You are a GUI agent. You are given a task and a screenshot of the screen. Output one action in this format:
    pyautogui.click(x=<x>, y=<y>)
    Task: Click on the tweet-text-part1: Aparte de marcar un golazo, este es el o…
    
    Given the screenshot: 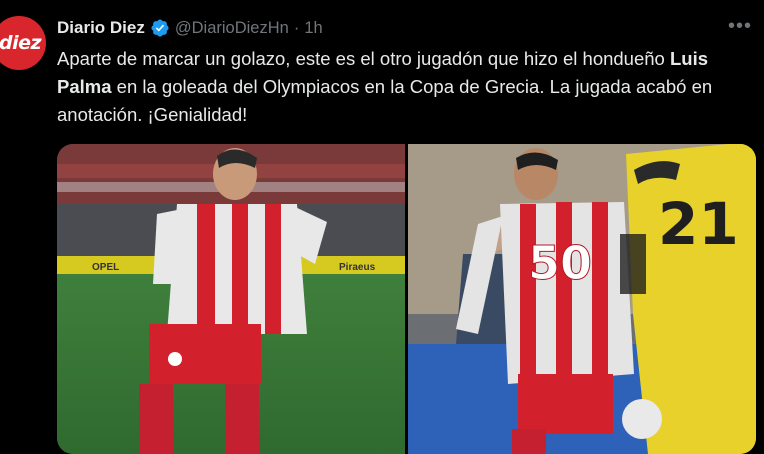 What is the action you would take?
    pyautogui.click(x=363, y=58)
    